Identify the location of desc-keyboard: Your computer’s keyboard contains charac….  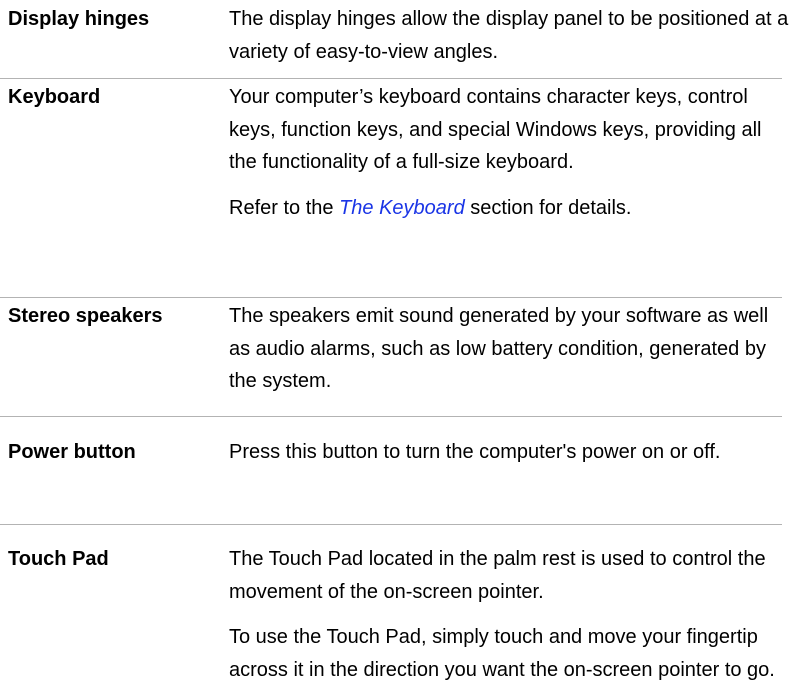
(509, 152).